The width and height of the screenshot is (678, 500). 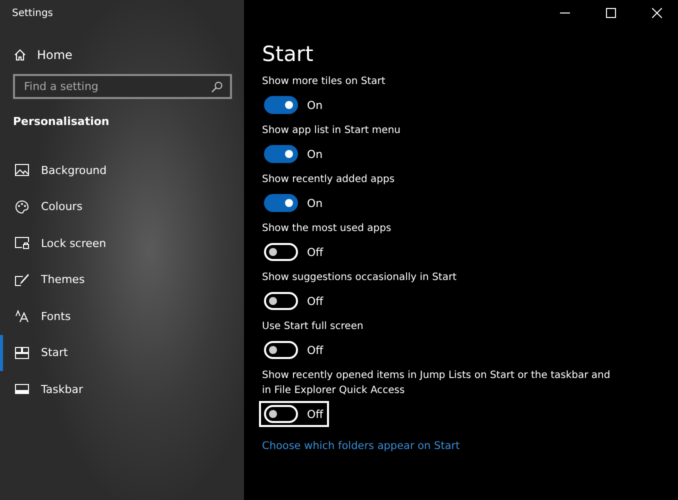 I want to click on sidebar-item: Themes, so click(x=70, y=280).